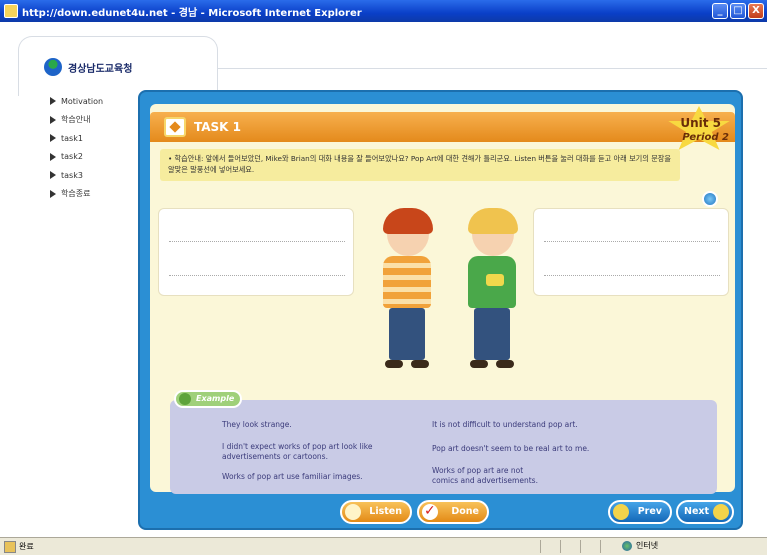 The width and height of the screenshot is (767, 555). What do you see at coordinates (627, 545) in the screenshot?
I see `globe-icon` at bounding box center [627, 545].